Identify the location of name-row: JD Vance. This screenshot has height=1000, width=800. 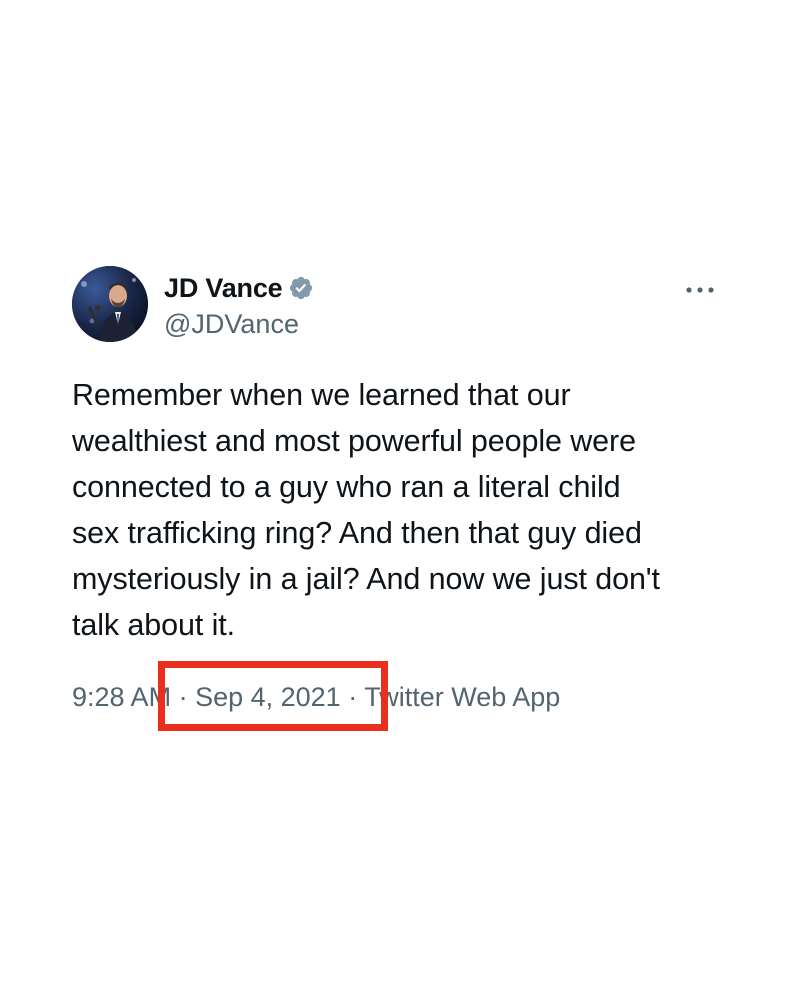
(239, 288).